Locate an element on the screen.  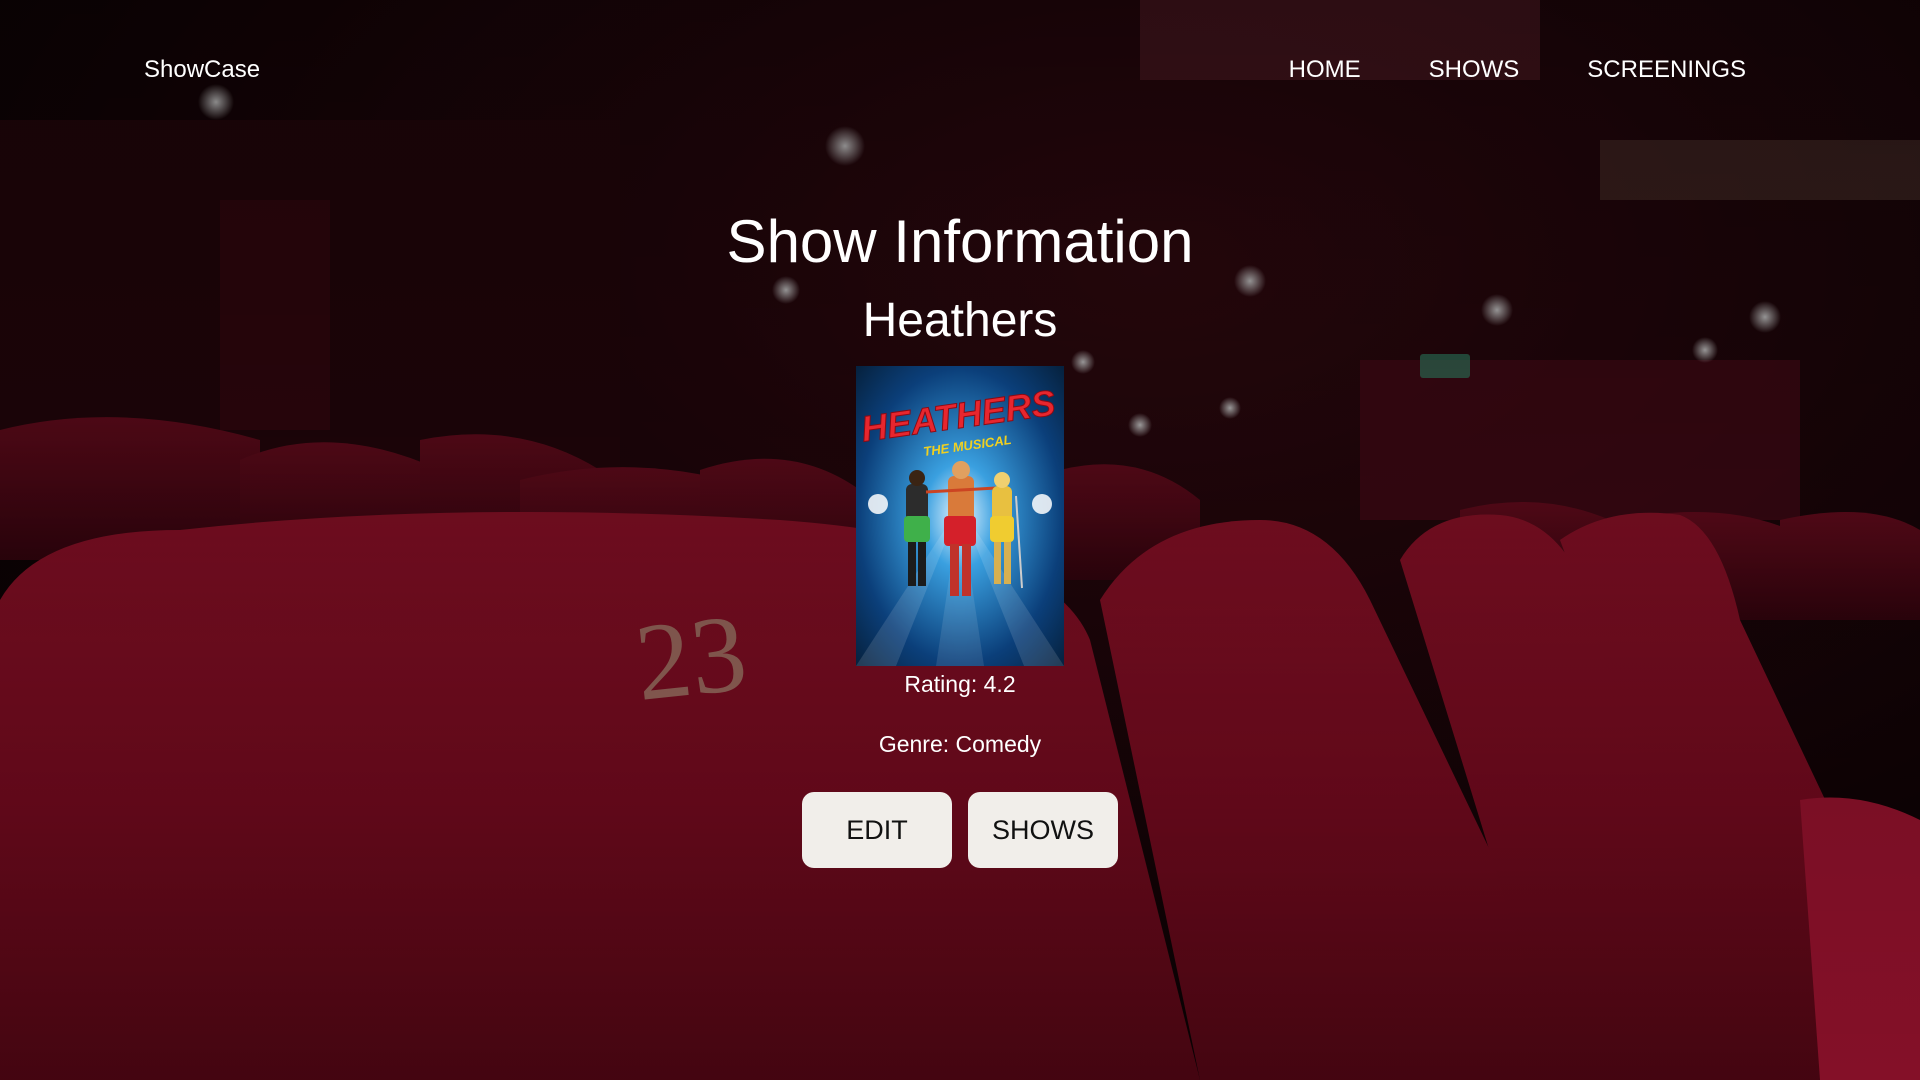
show-poster-image: HEATHERS THE MUSICAL is located at coordinates (960, 516).